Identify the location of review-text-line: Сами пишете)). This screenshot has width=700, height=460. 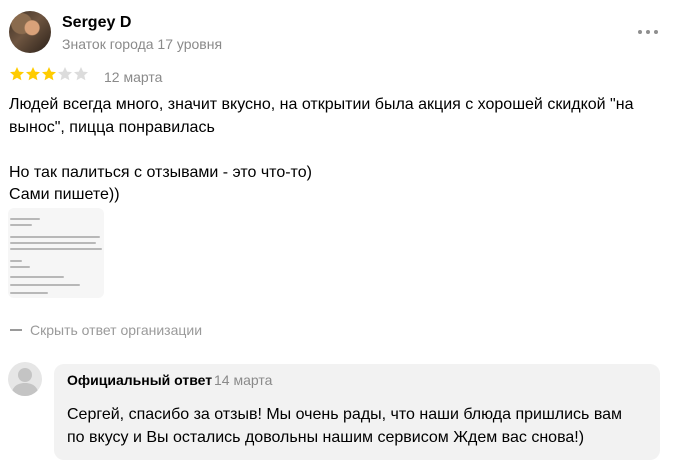
(64, 194).